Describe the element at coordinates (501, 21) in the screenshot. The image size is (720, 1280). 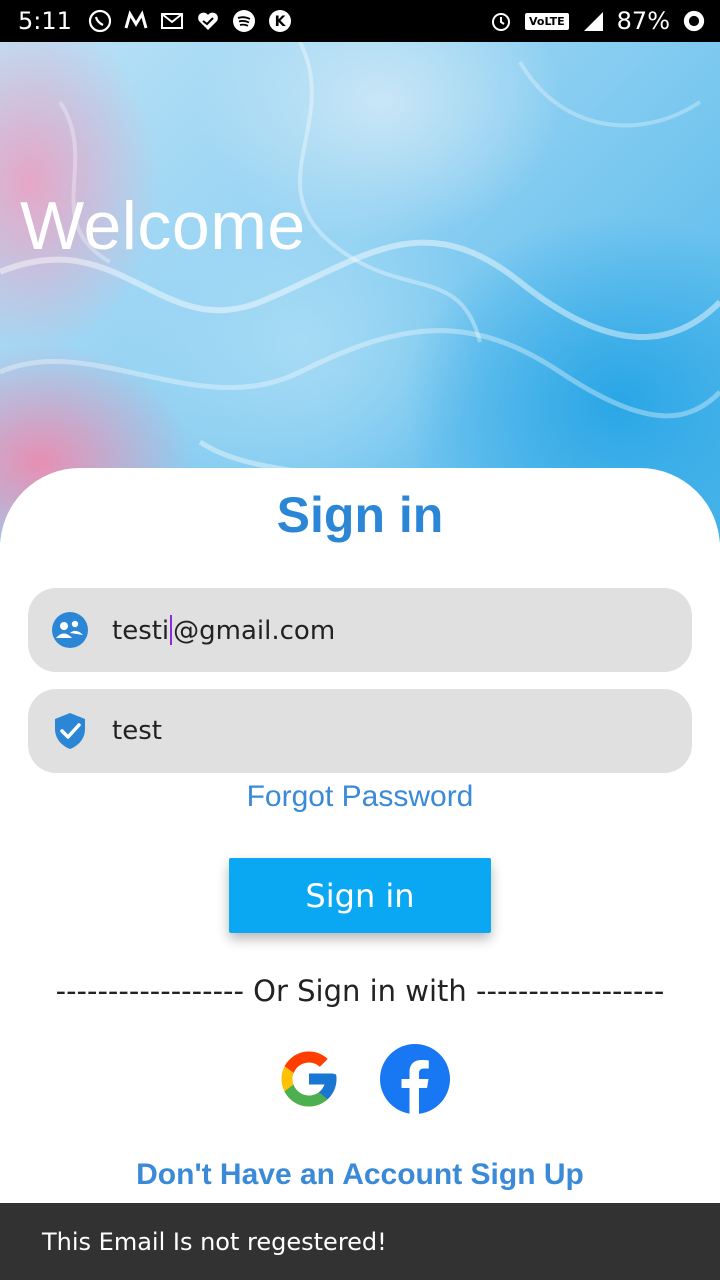
I see `alarm-icon` at that location.